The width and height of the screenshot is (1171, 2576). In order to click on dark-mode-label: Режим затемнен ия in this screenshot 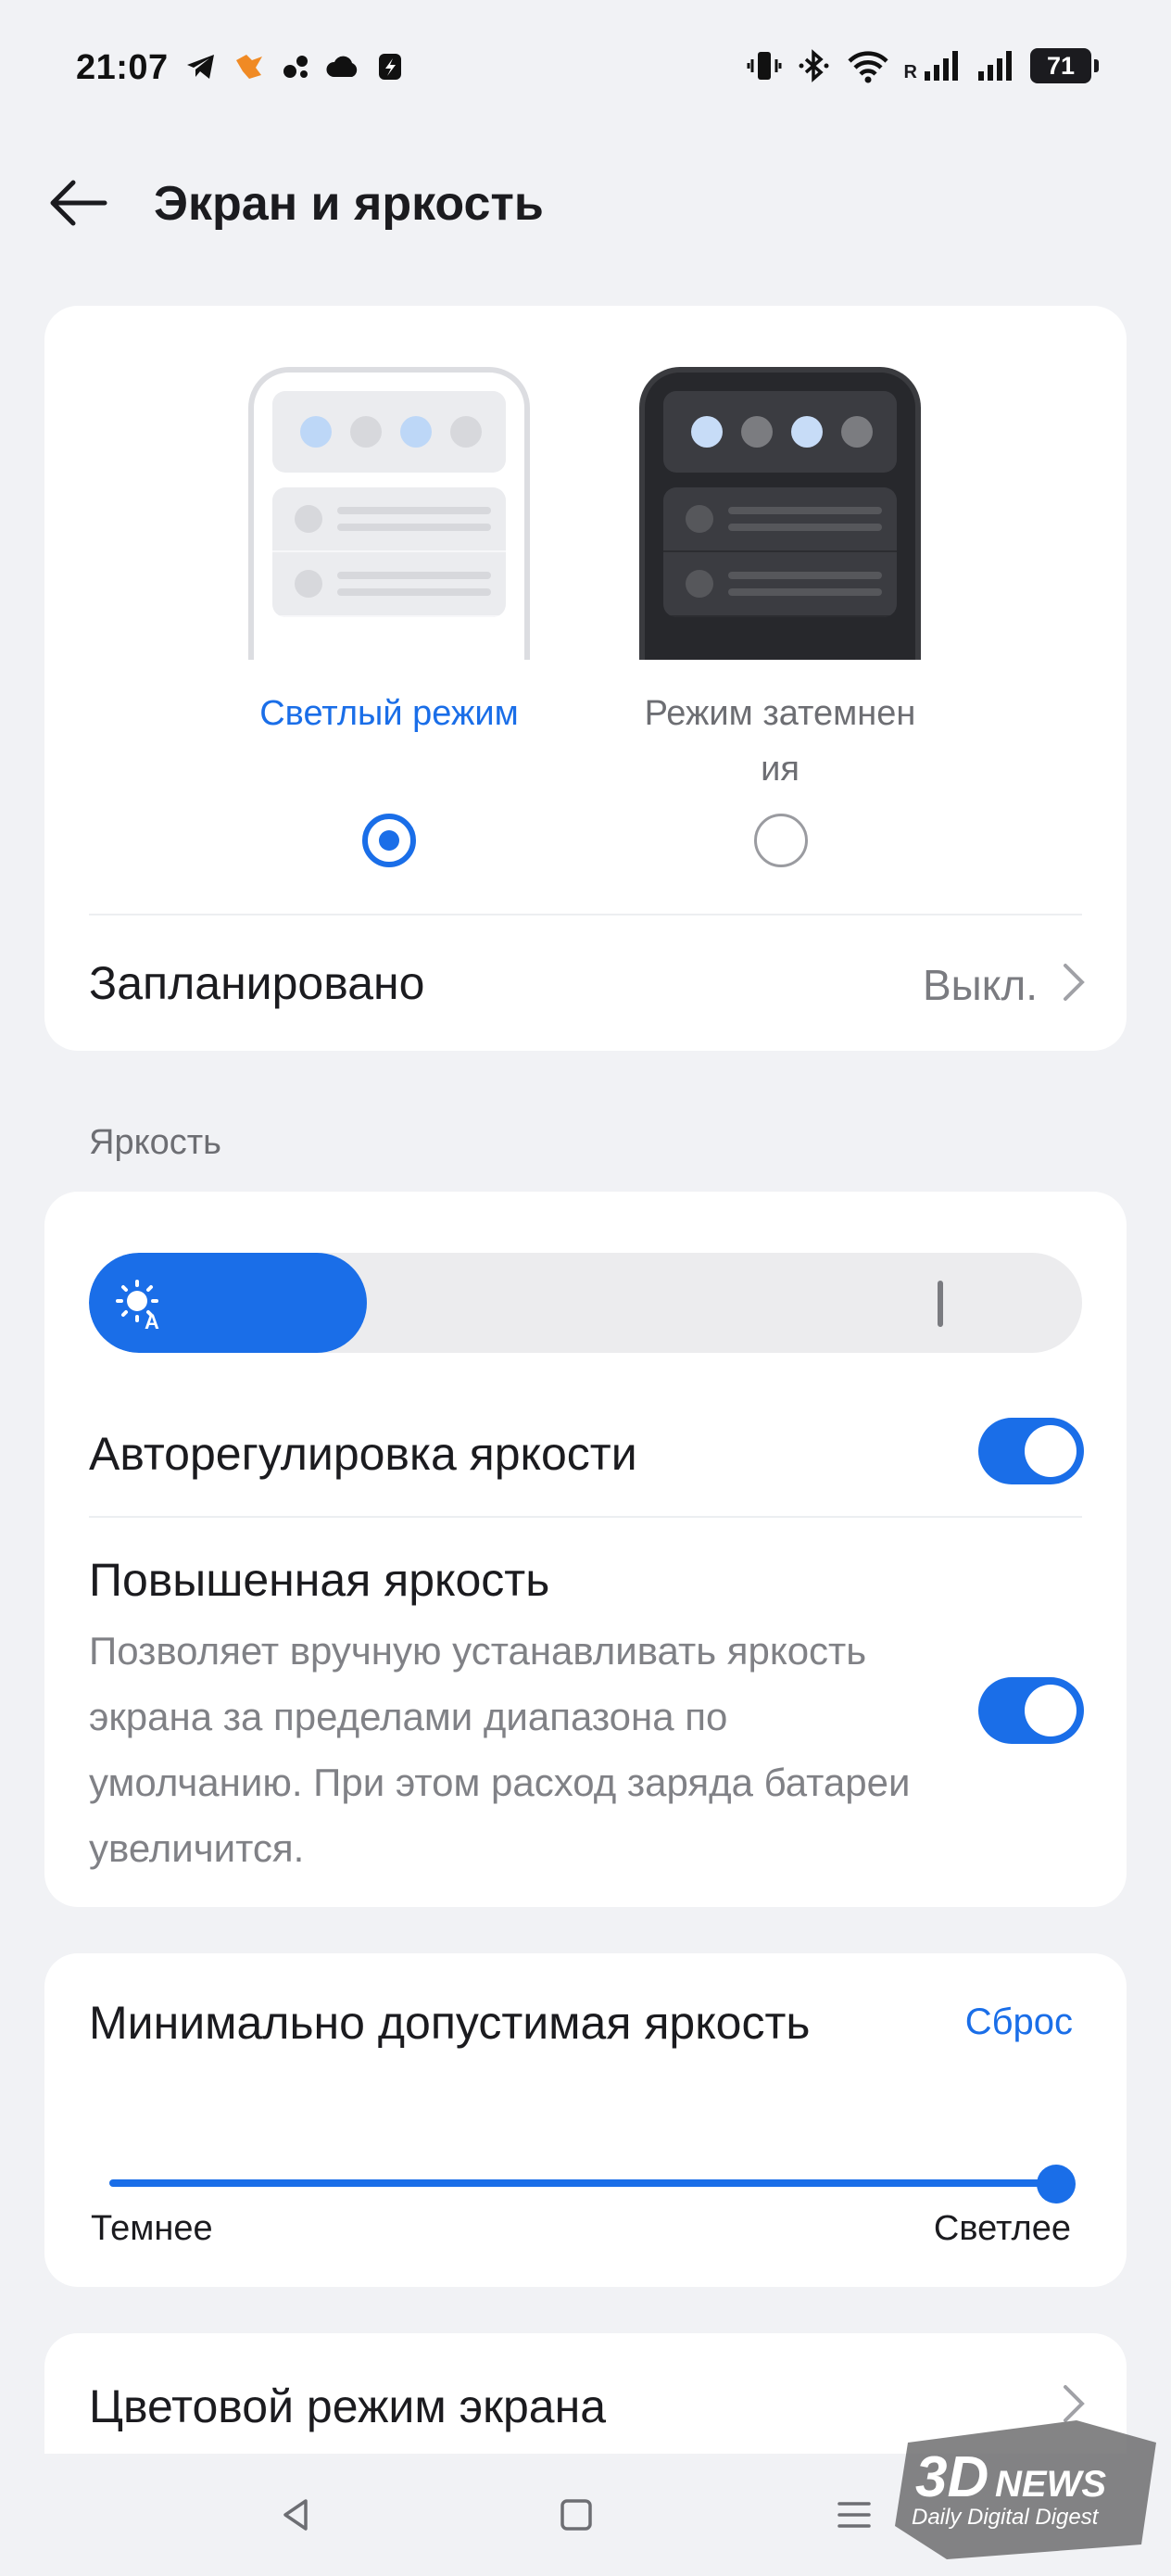, I will do `click(780, 741)`.